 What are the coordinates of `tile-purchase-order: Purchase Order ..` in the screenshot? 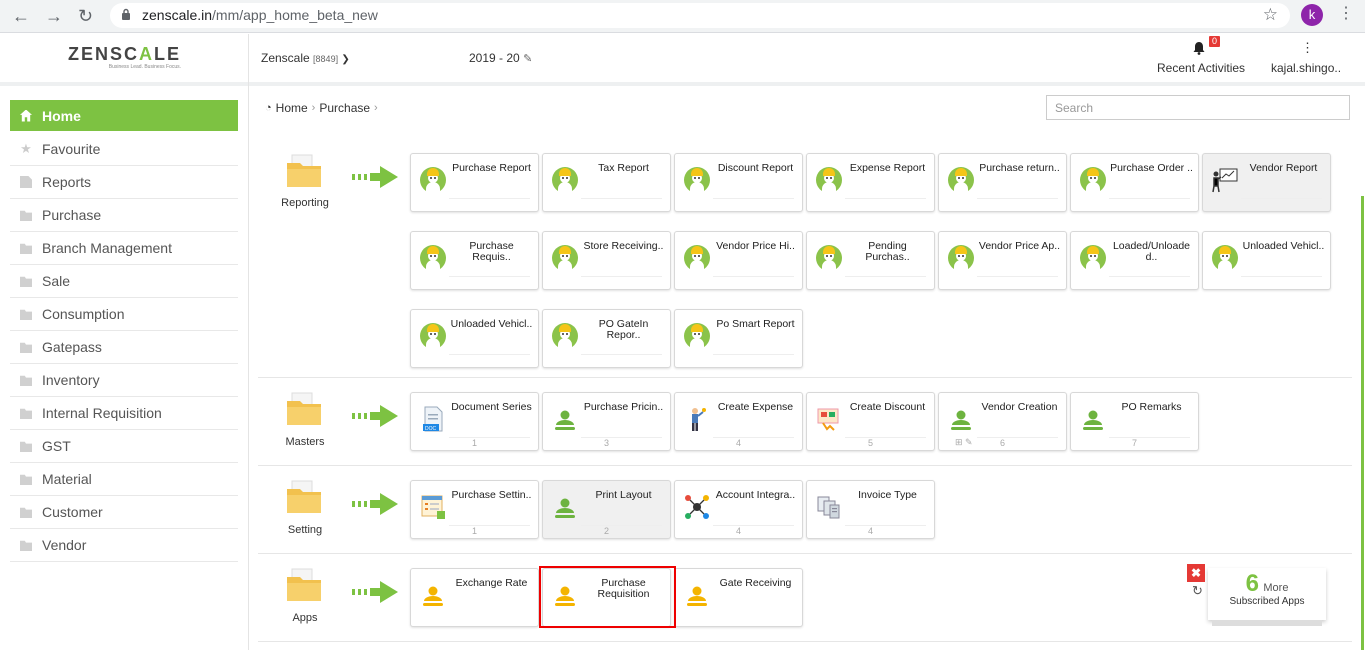 It's located at (1134, 182).